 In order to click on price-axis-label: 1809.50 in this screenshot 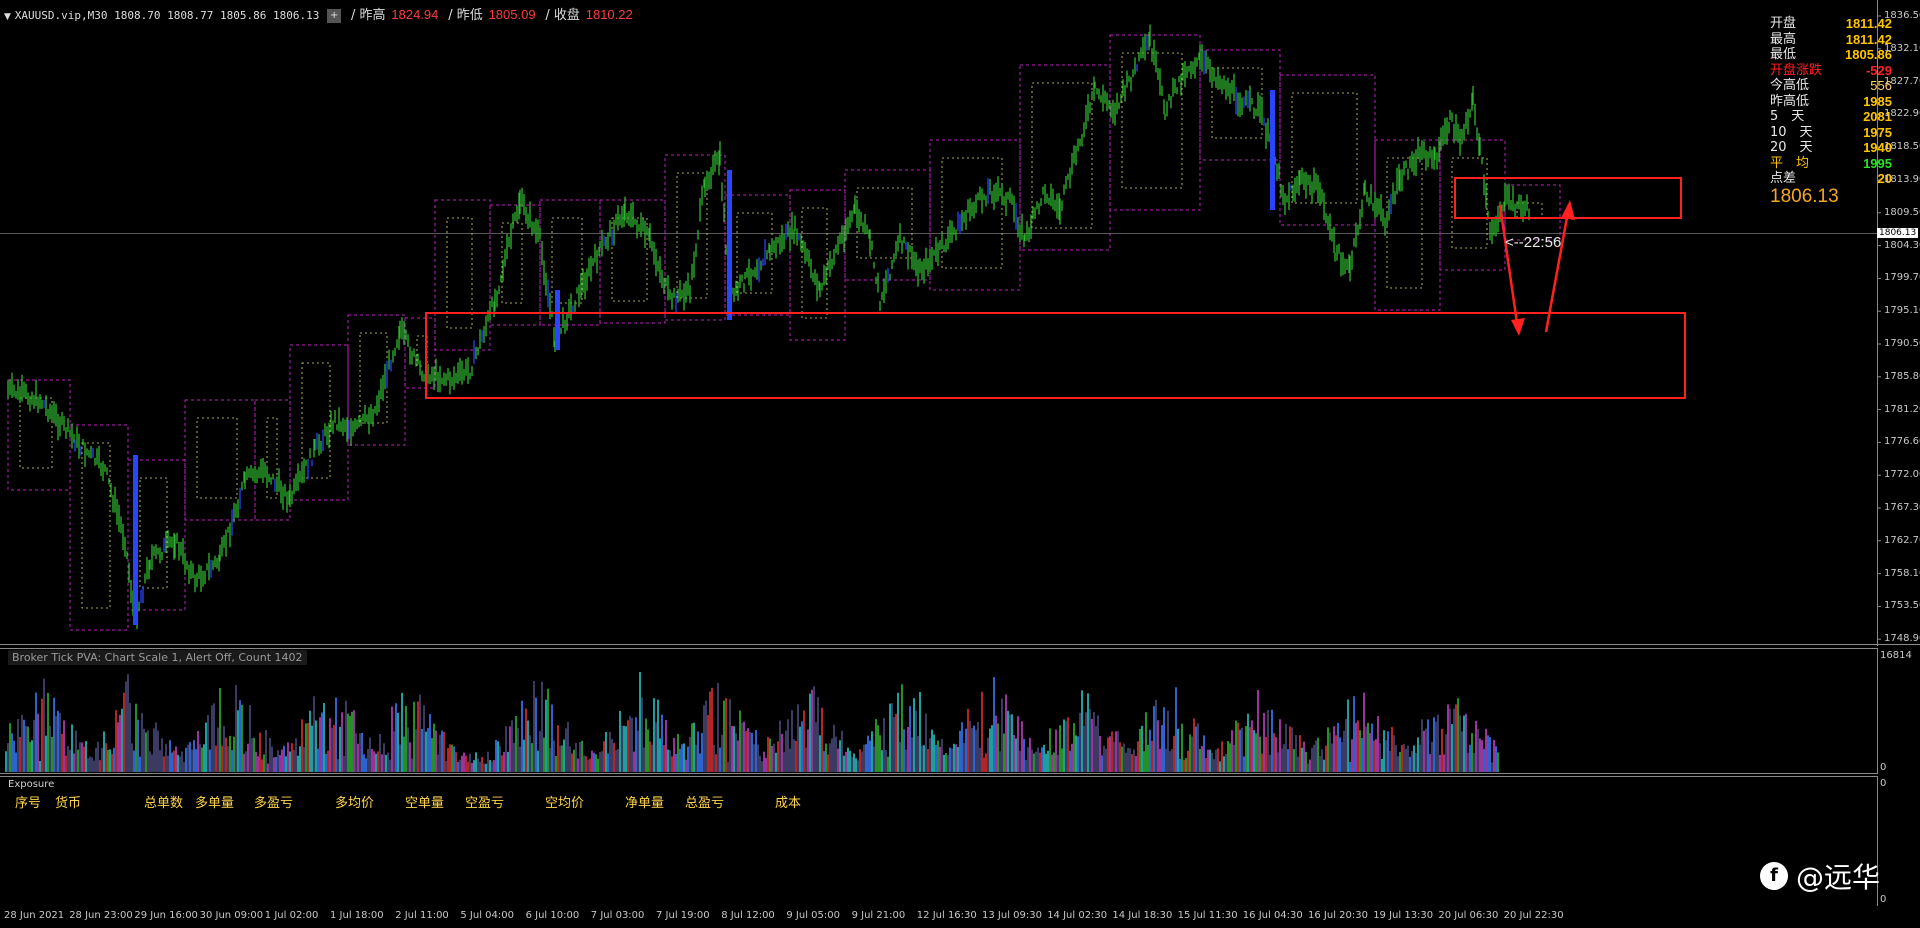, I will do `click(1902, 212)`.